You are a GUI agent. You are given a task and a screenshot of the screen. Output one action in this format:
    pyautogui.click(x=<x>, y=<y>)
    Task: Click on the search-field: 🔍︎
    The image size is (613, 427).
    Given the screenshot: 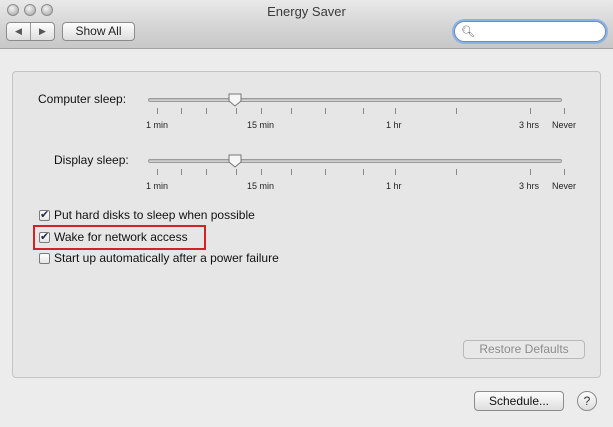 What is the action you would take?
    pyautogui.click(x=530, y=31)
    